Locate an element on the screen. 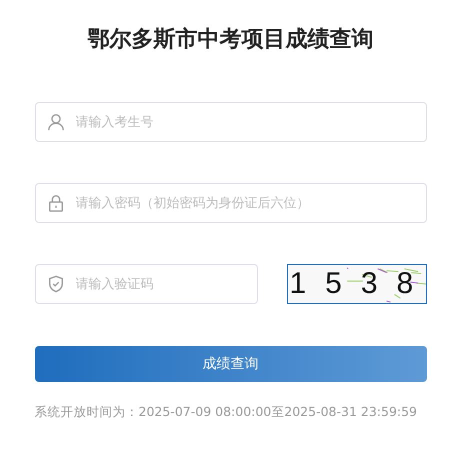 The height and width of the screenshot is (452, 461). page-title: 鄂尔多斯市中考项目成绩查询 is located at coordinates (230, 40).